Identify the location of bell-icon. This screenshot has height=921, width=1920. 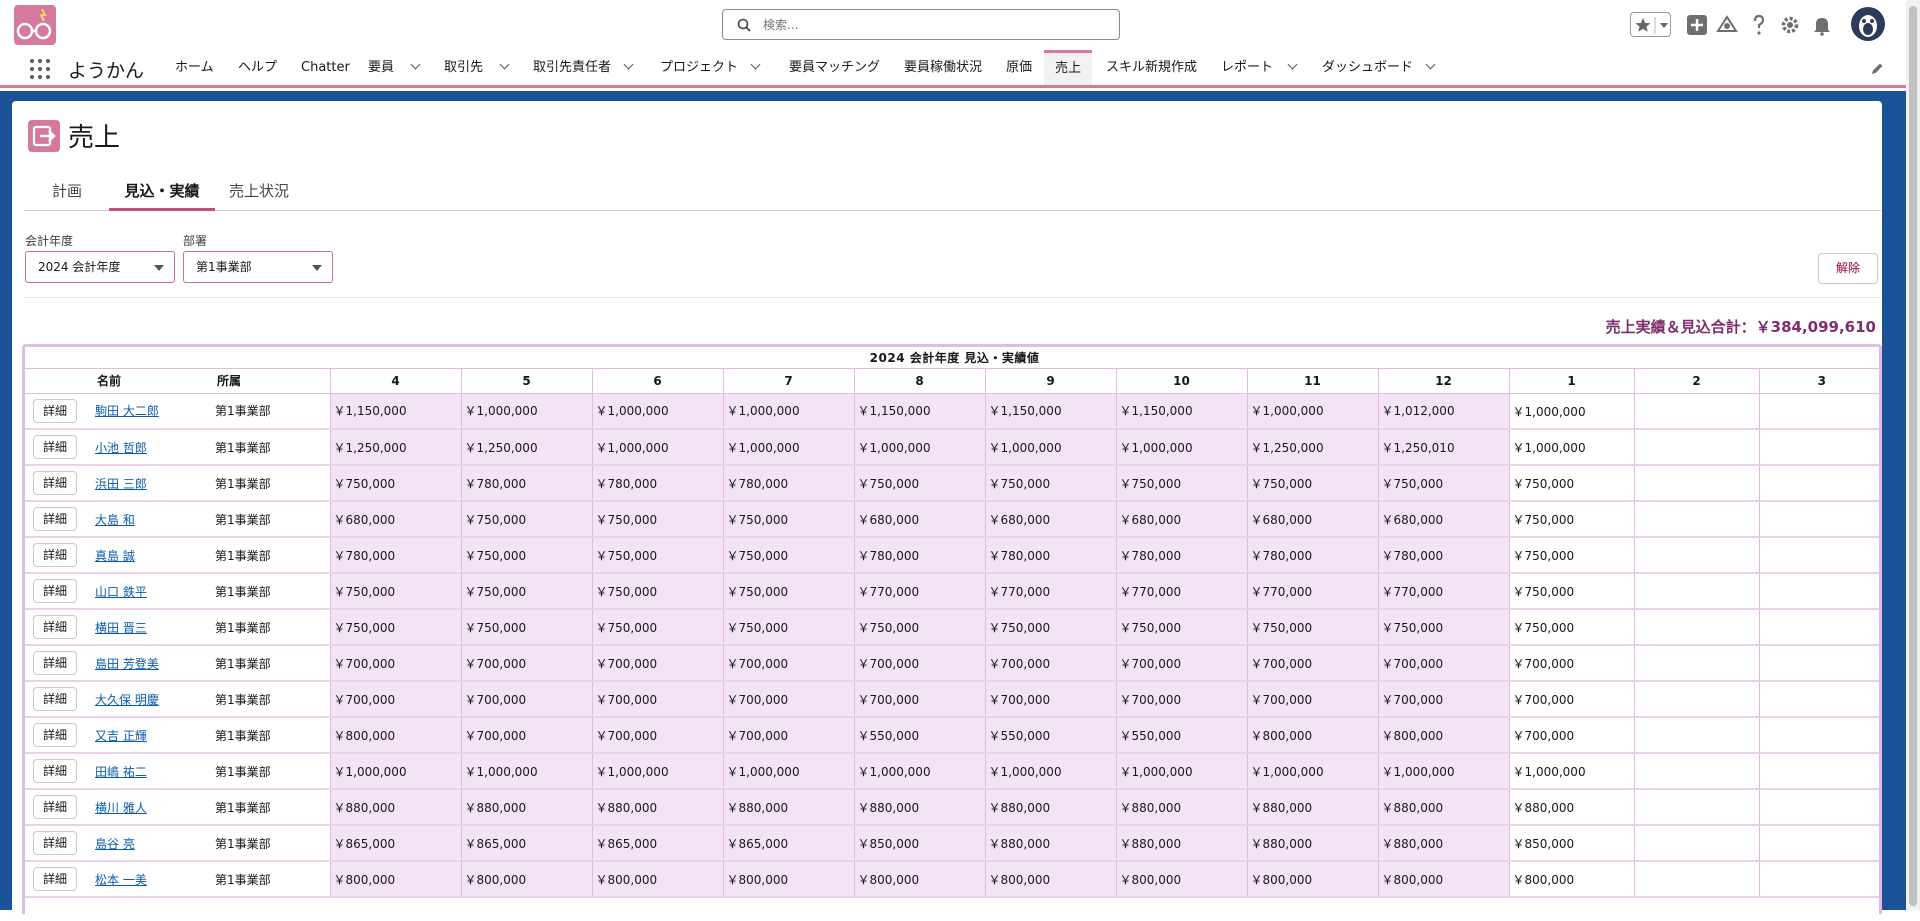
(1822, 25).